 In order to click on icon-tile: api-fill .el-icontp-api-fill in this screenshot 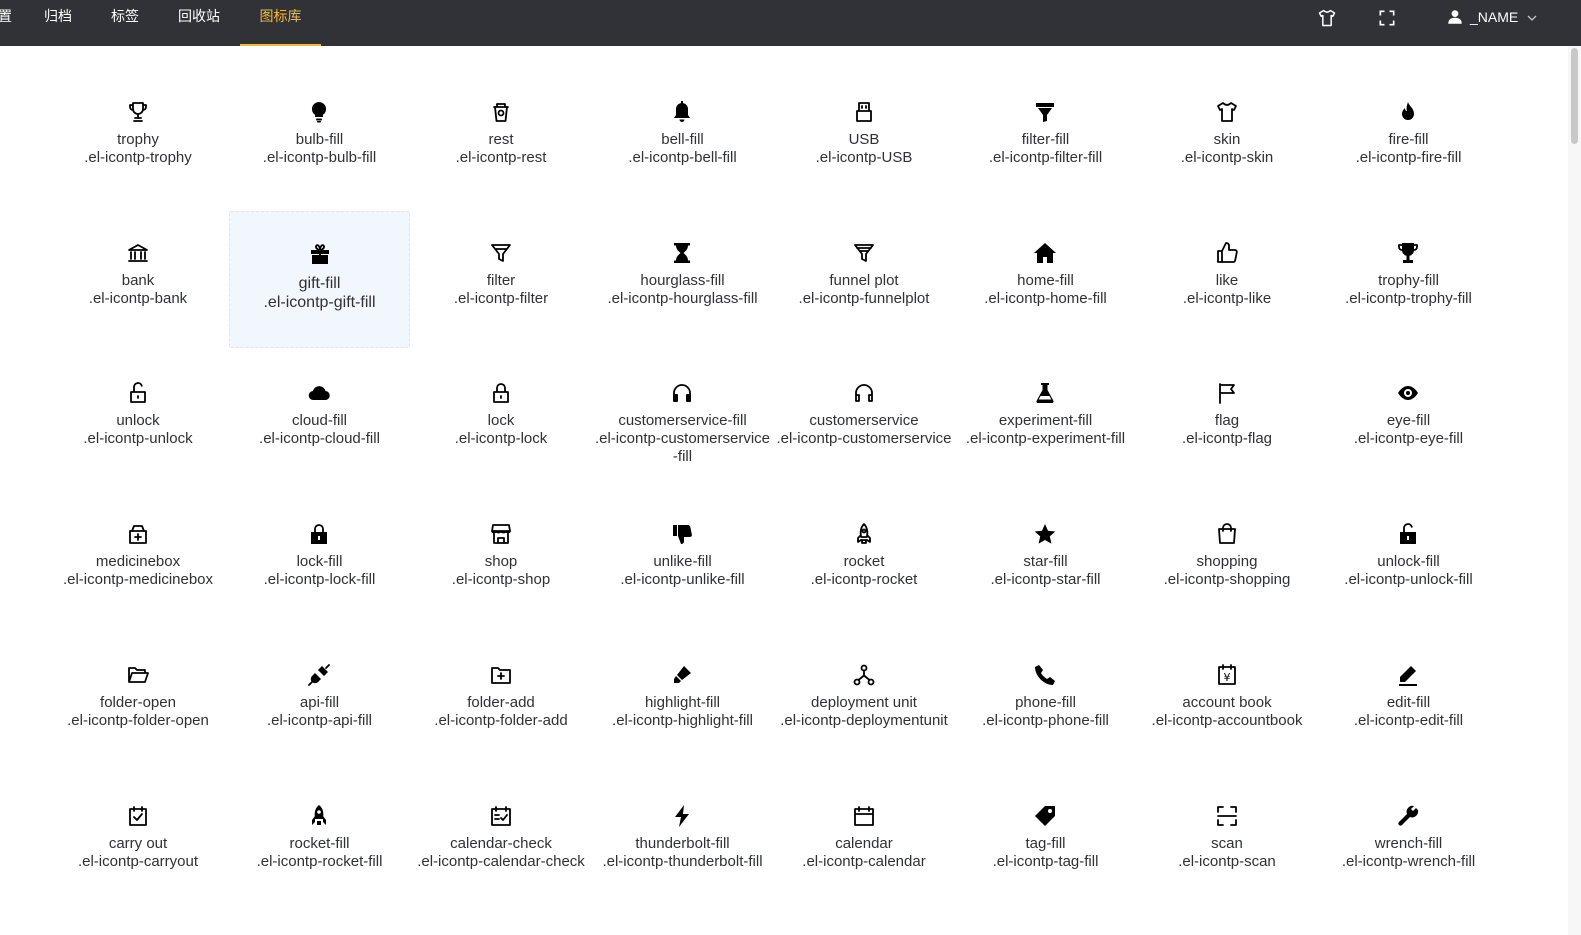, I will do `click(319, 701)`.